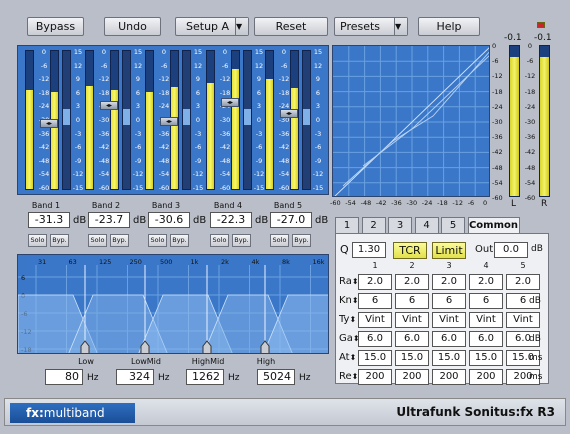 The width and height of the screenshot is (570, 434). I want to click on crossover-frequency-field: 80, so click(64, 377).